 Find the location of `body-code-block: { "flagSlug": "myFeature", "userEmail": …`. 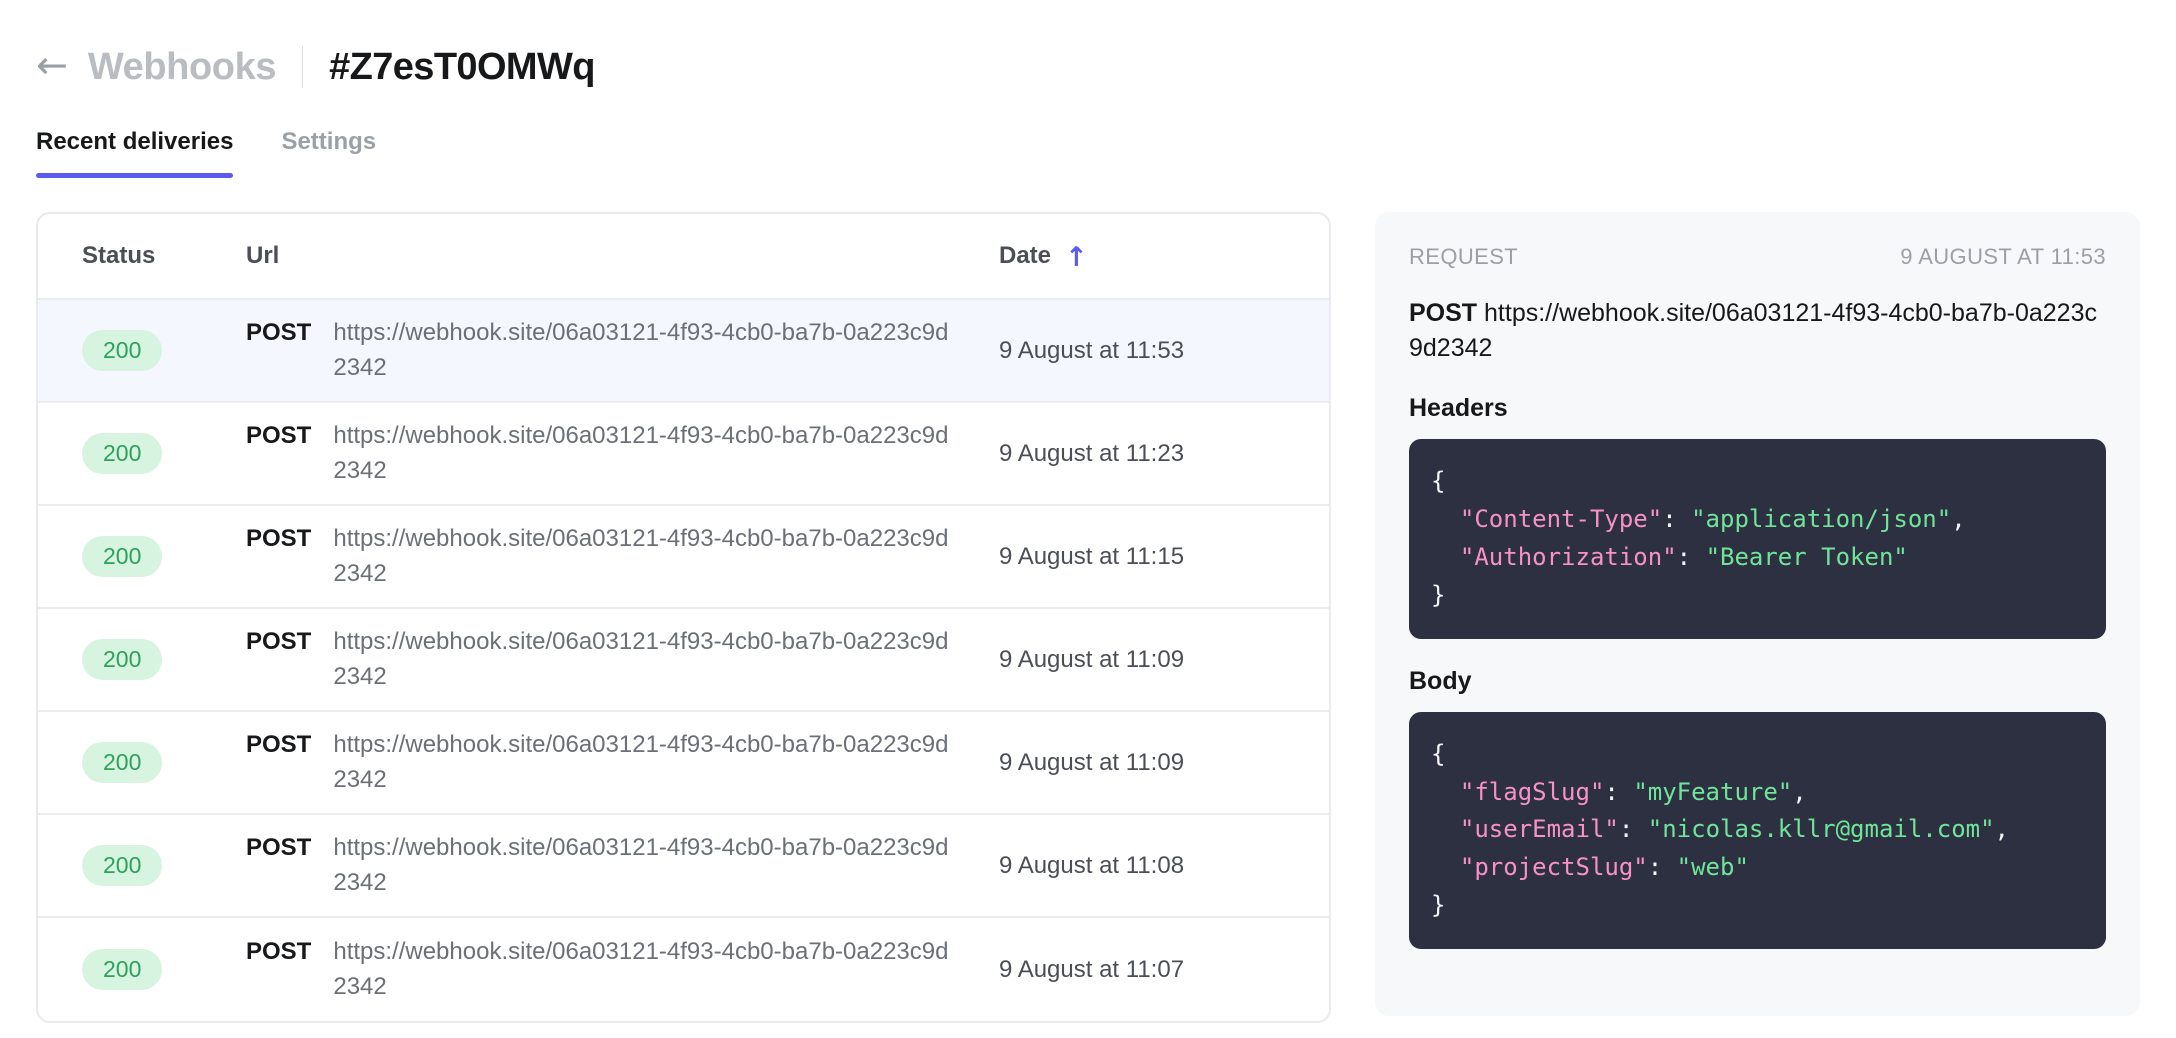

body-code-block: { "flagSlug": "myFeature", "userEmail": … is located at coordinates (1757, 830).